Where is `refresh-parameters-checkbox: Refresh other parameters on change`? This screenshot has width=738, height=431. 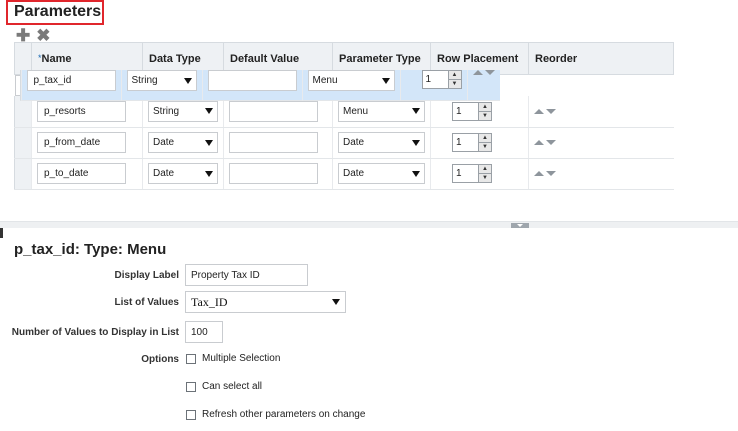
refresh-parameters-checkbox: Refresh other parameters on change is located at coordinates (275, 414).